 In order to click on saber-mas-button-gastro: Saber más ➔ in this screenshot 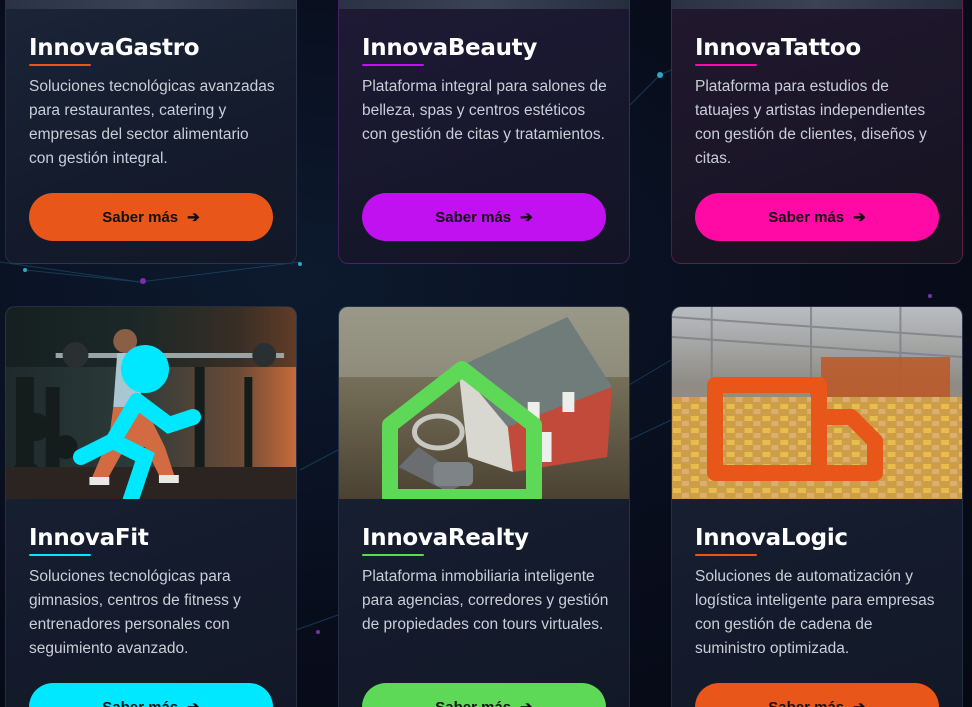, I will do `click(151, 217)`.